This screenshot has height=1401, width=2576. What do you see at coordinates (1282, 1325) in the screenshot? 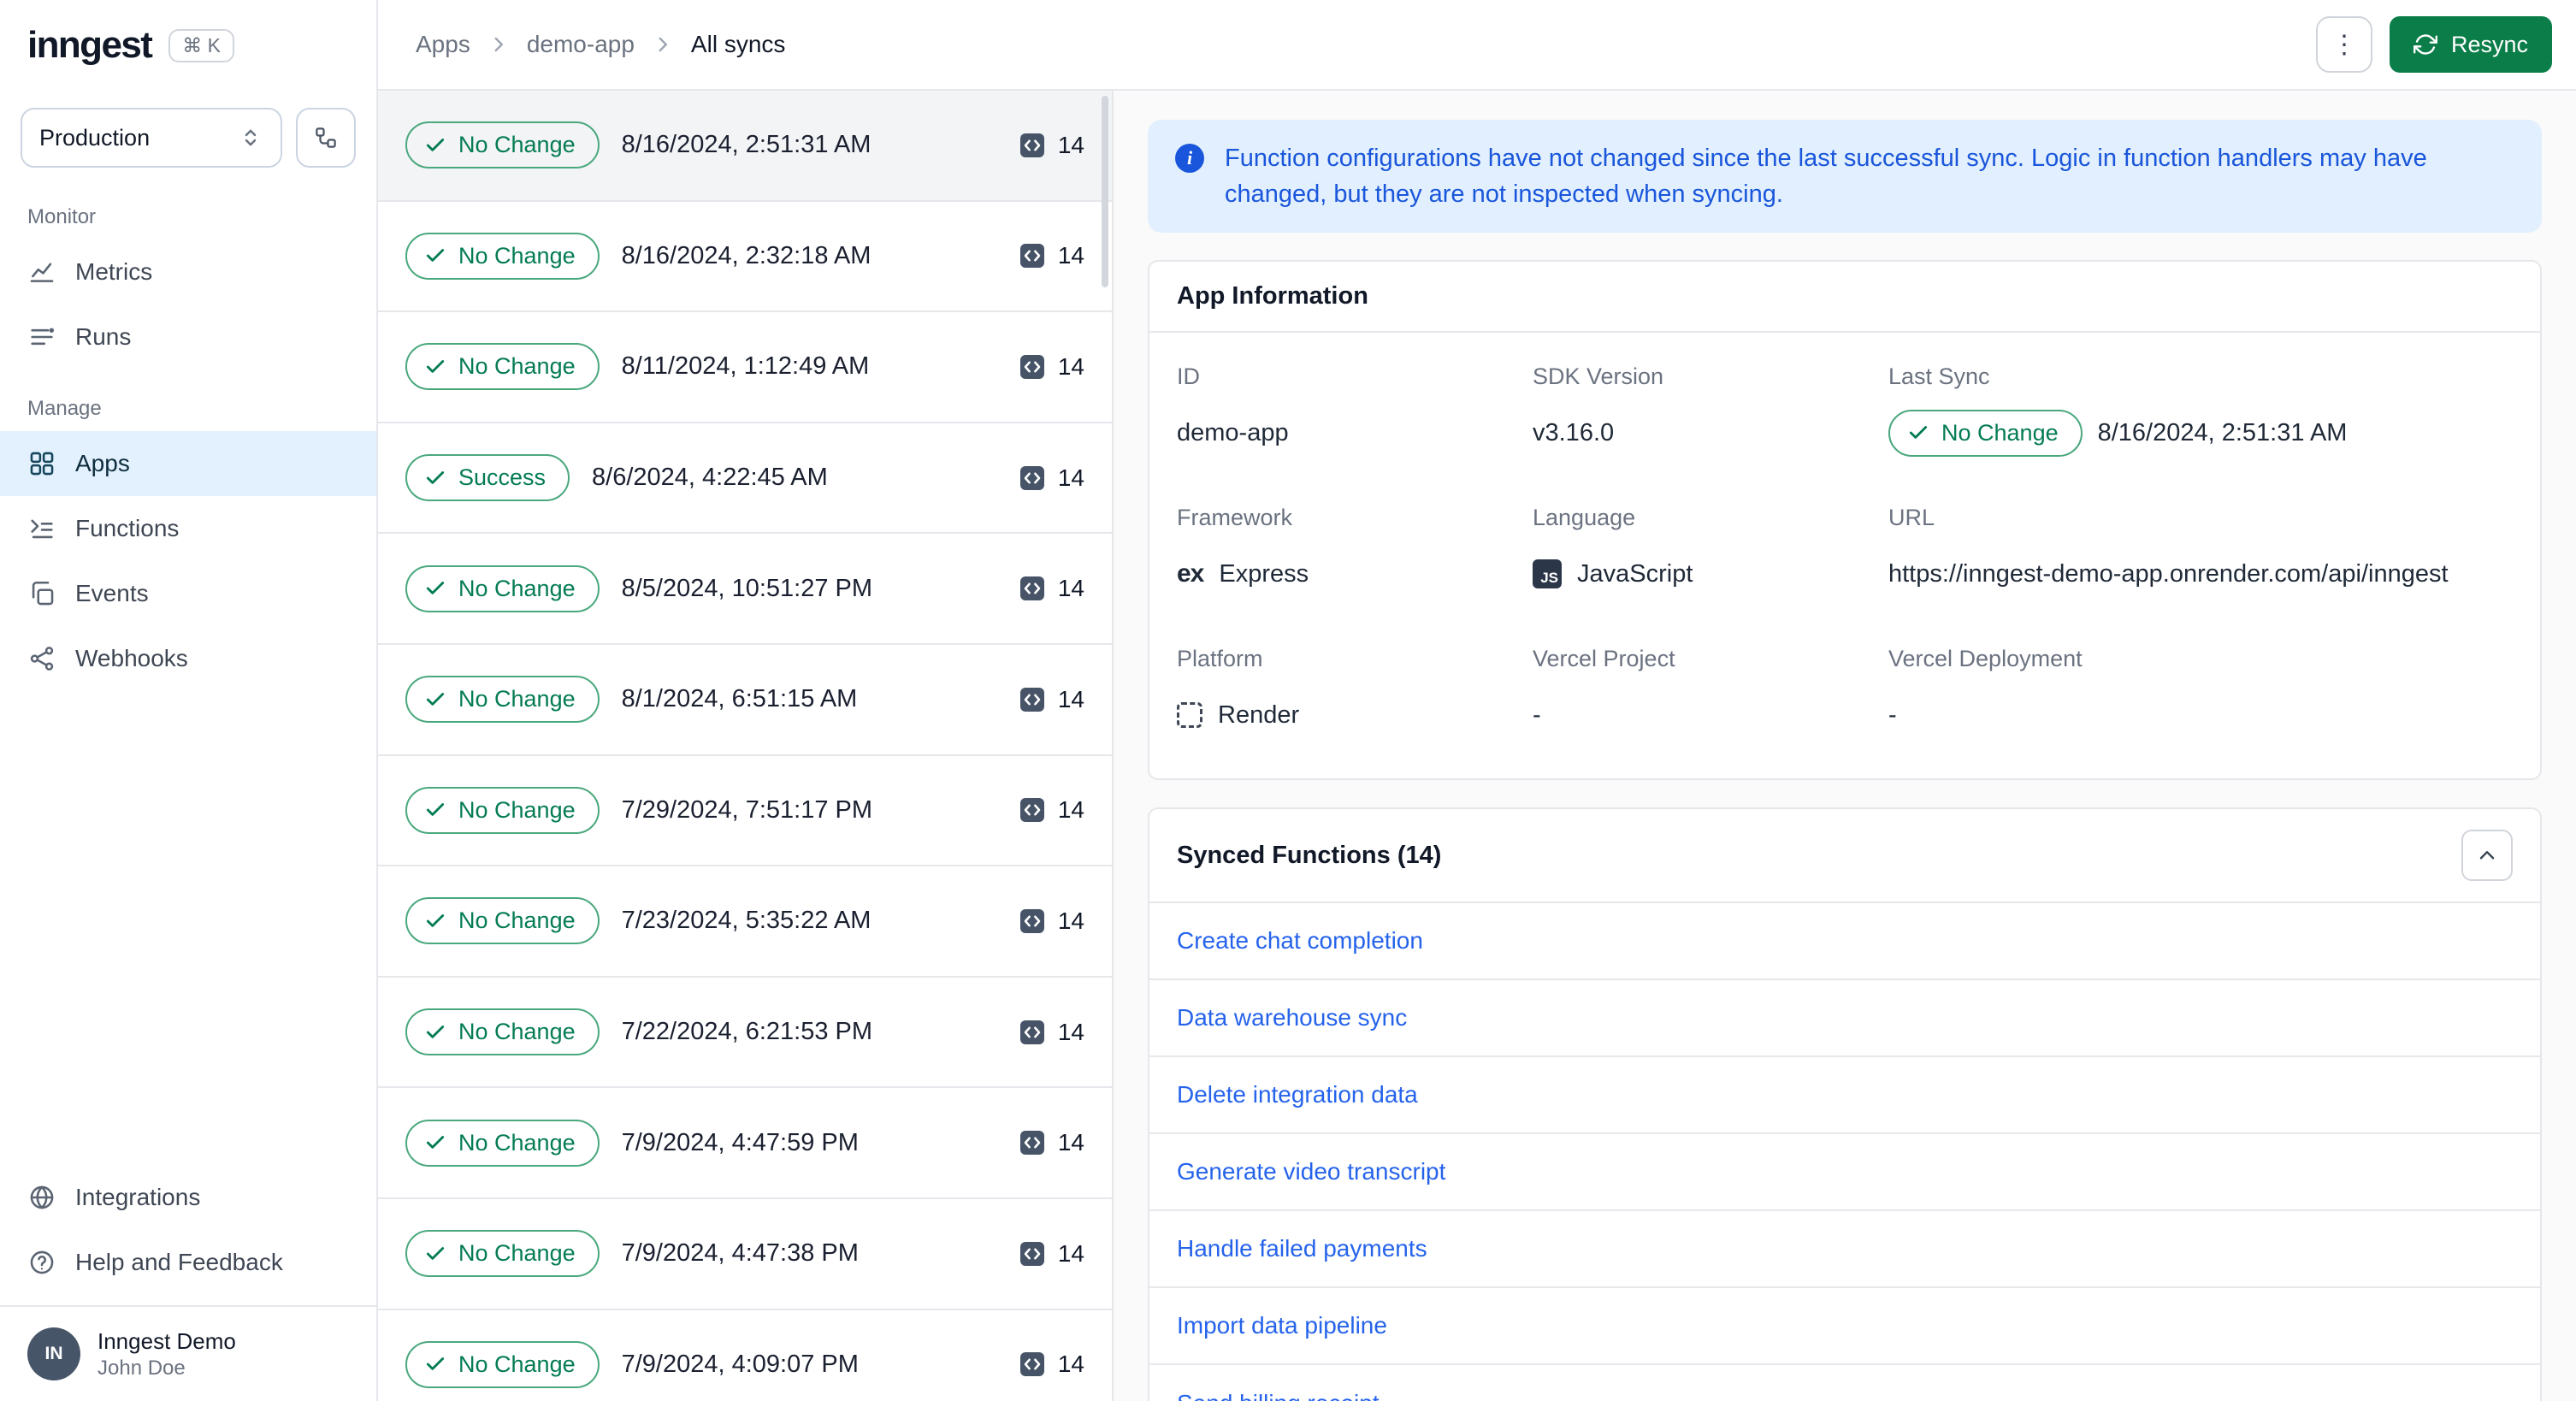
I see `function-link-import-data-pipeline: Import data pipeline` at bounding box center [1282, 1325].